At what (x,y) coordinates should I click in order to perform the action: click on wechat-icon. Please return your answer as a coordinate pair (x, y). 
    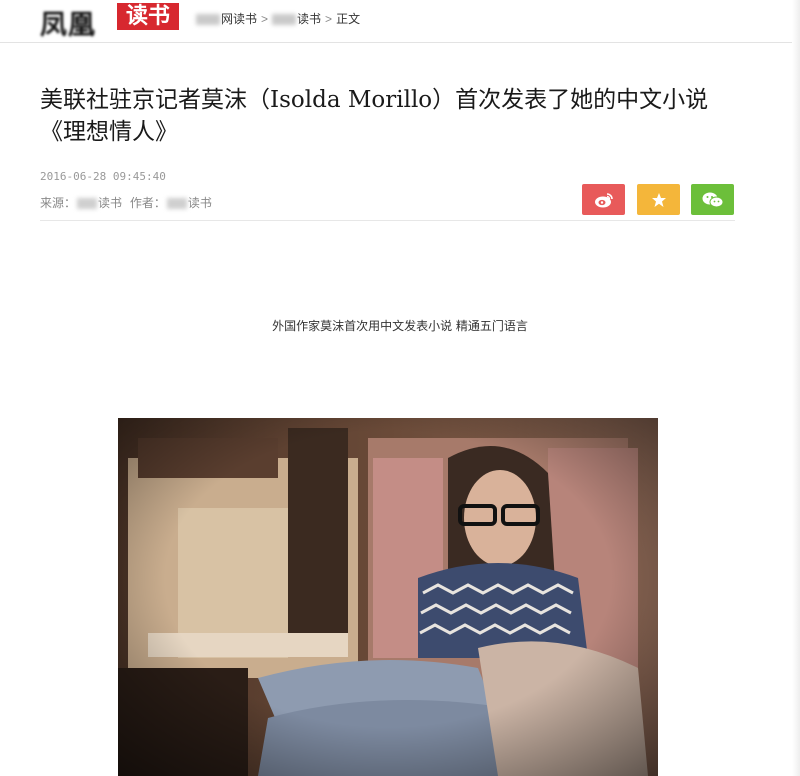
    Looking at the image, I should click on (712, 199).